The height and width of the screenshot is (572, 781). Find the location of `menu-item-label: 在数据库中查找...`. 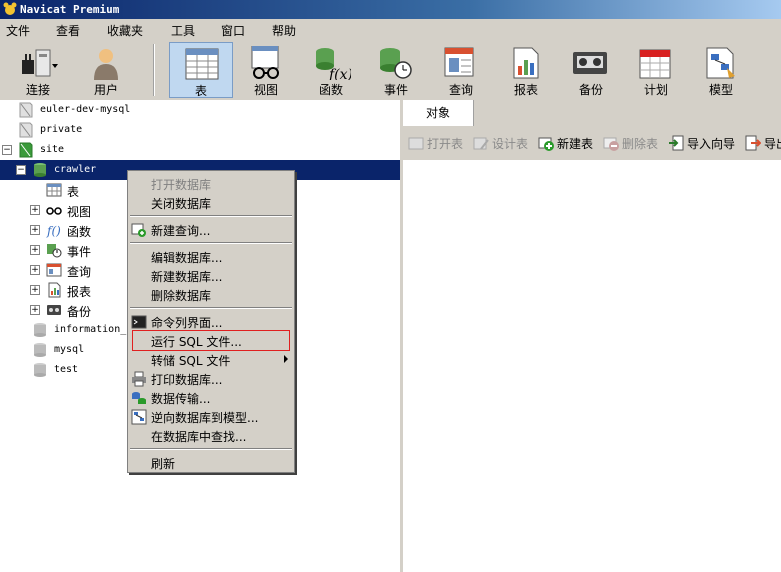

menu-item-label: 在数据库中查找... is located at coordinates (199, 437).